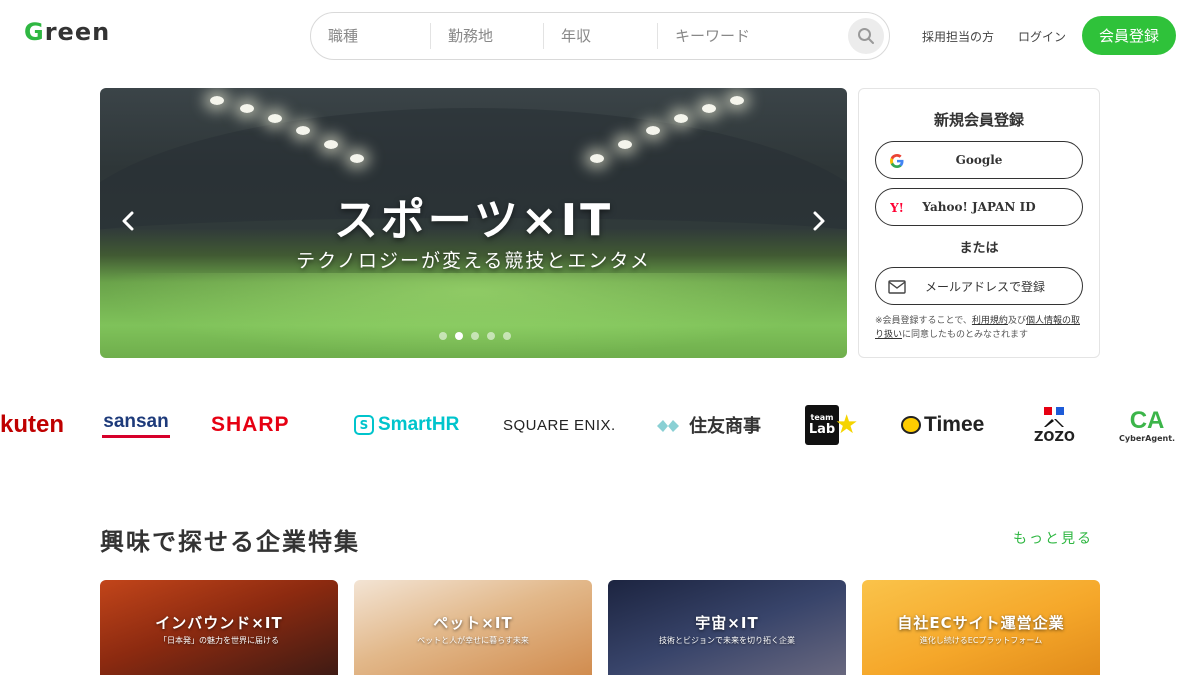 The width and height of the screenshot is (1200, 675). I want to click on site-header: Green 採用担当の方 ログイン 会員登録, so click(600, 35).